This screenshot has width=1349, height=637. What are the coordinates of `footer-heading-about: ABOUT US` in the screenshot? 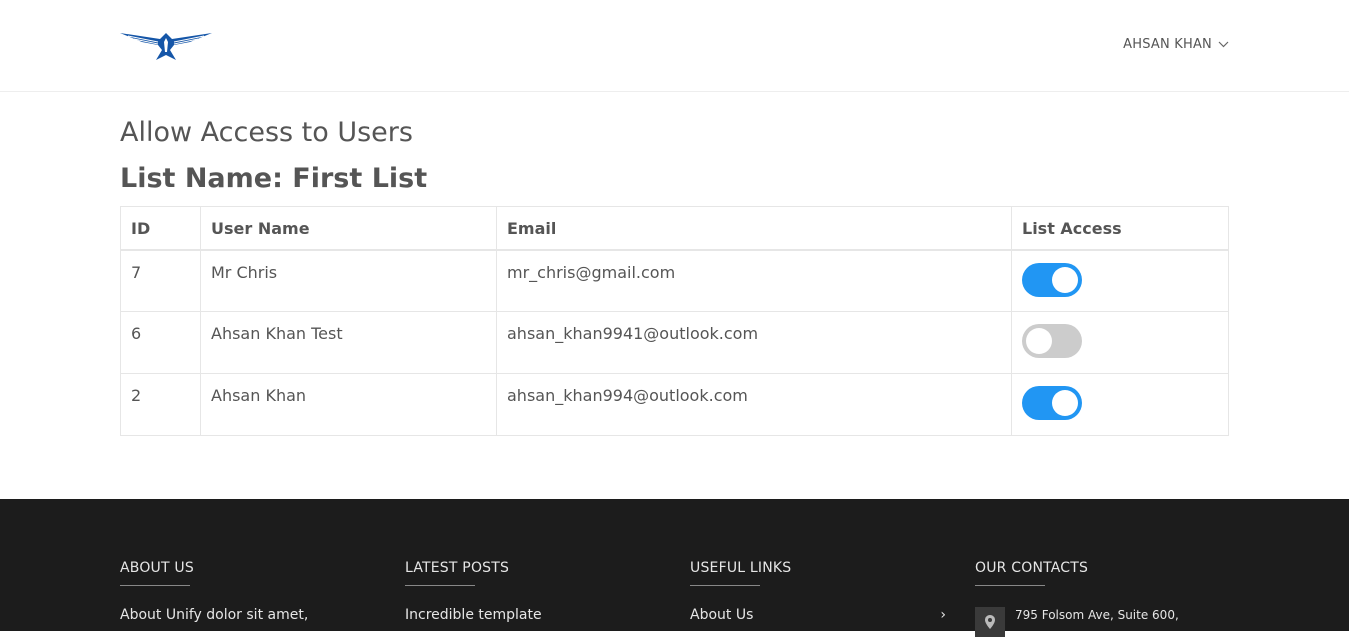 It's located at (157, 568).